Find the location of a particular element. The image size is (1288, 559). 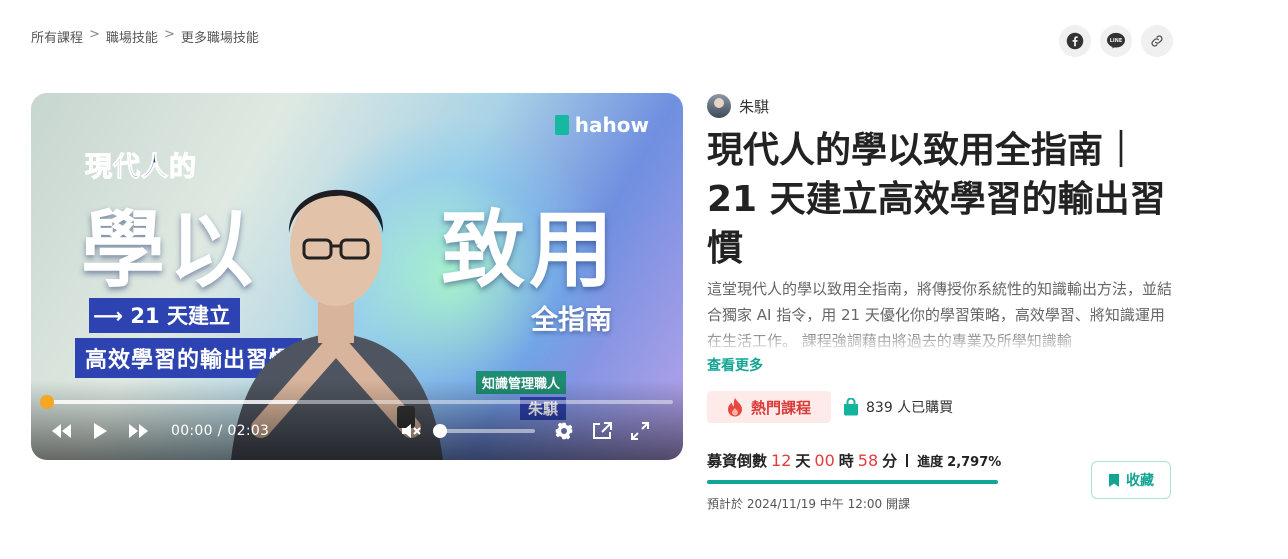

video-time: 00:00 / 02:03 is located at coordinates (220, 431).